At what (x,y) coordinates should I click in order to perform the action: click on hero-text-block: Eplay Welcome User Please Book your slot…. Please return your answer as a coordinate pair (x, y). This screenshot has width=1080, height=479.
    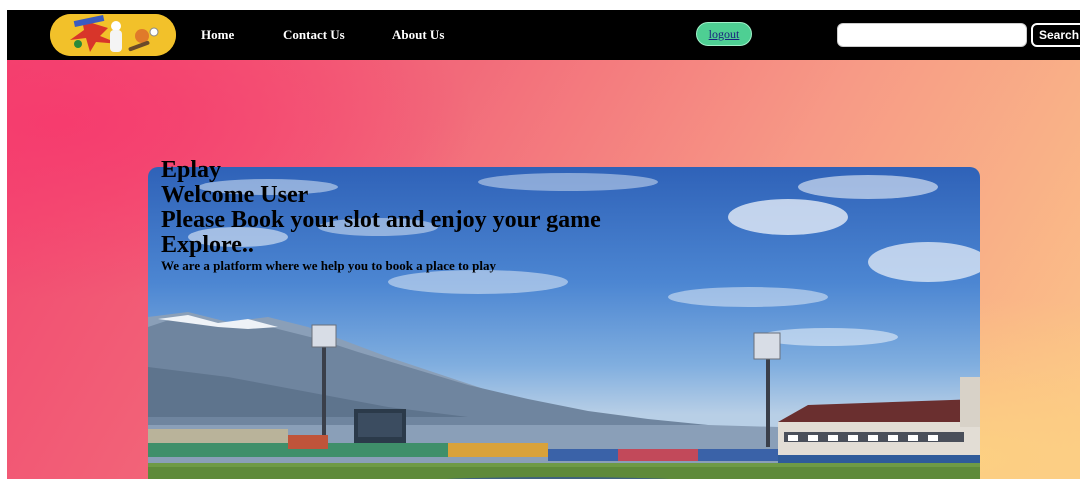
    Looking at the image, I should click on (381, 216).